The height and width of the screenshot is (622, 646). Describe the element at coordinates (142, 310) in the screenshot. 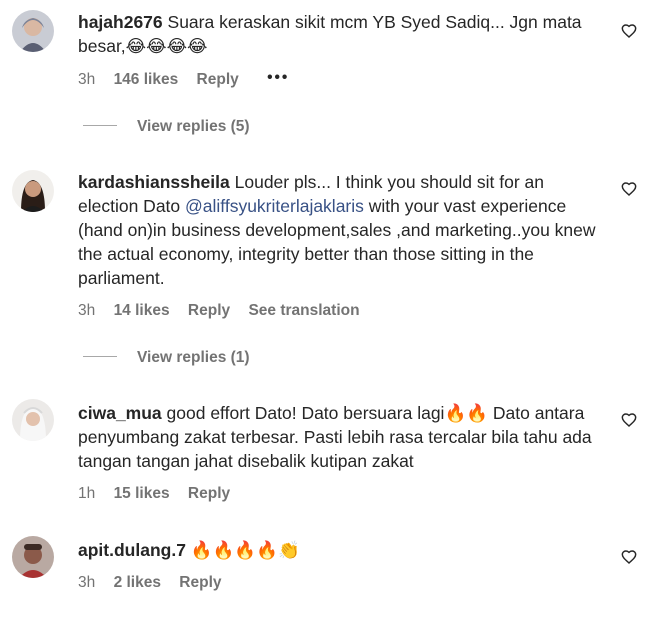

I see `likes-count: 14 likes` at that location.